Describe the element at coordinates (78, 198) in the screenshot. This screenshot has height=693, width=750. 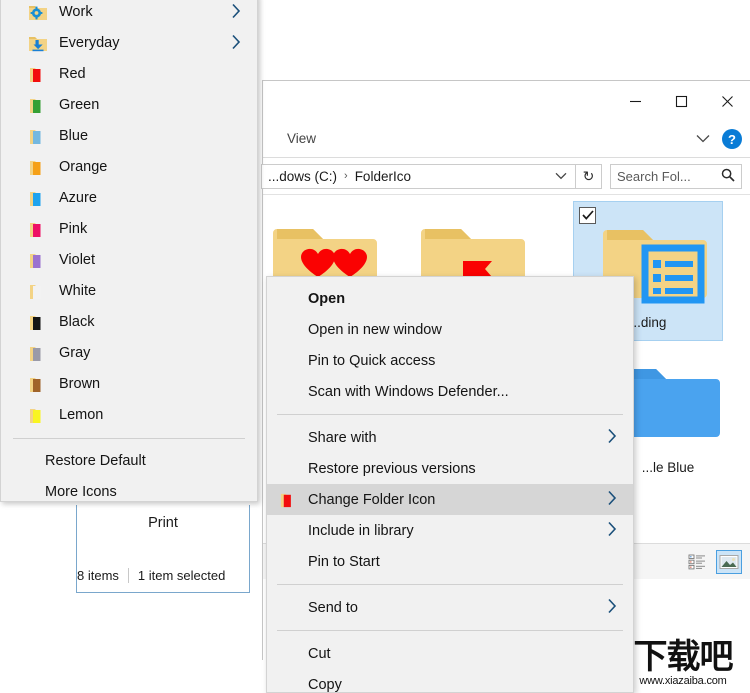
I see `menu-item-label: Azure` at that location.